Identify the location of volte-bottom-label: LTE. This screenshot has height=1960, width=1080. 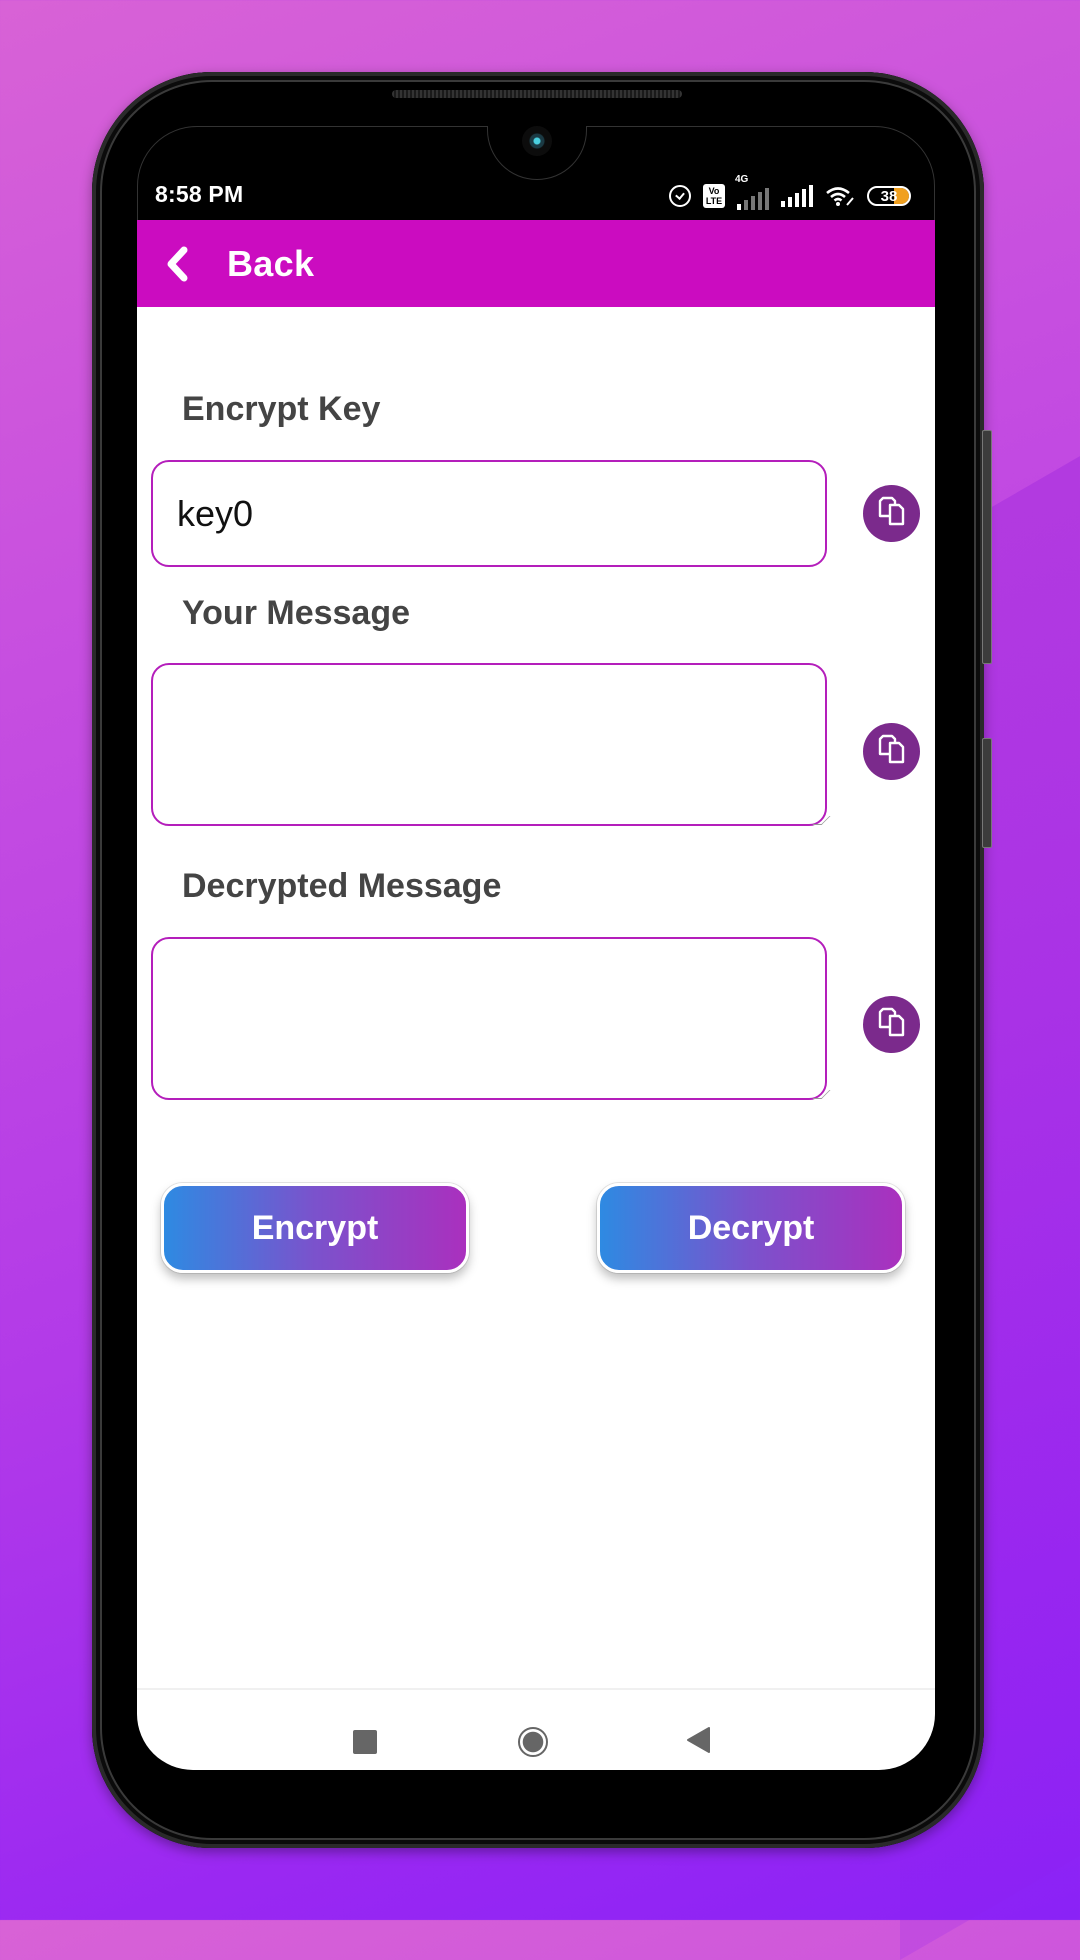
(714, 201).